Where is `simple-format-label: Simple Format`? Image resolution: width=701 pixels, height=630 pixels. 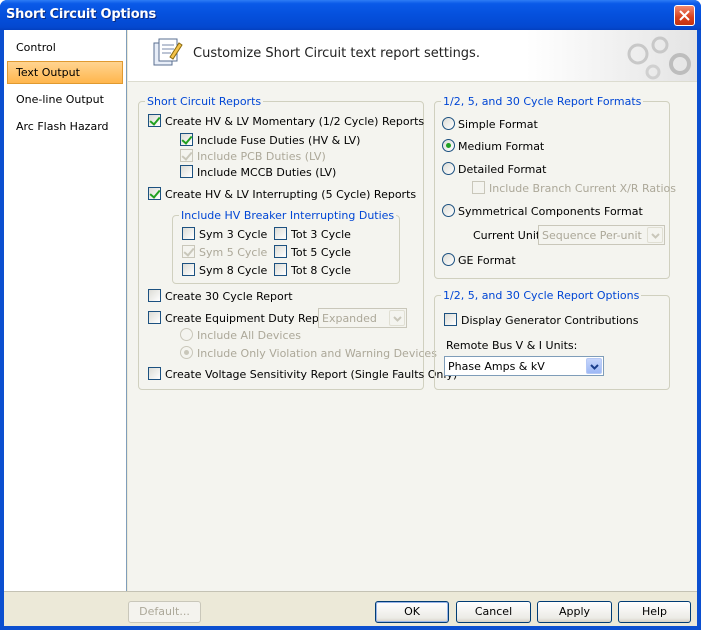 simple-format-label: Simple Format is located at coordinates (498, 124).